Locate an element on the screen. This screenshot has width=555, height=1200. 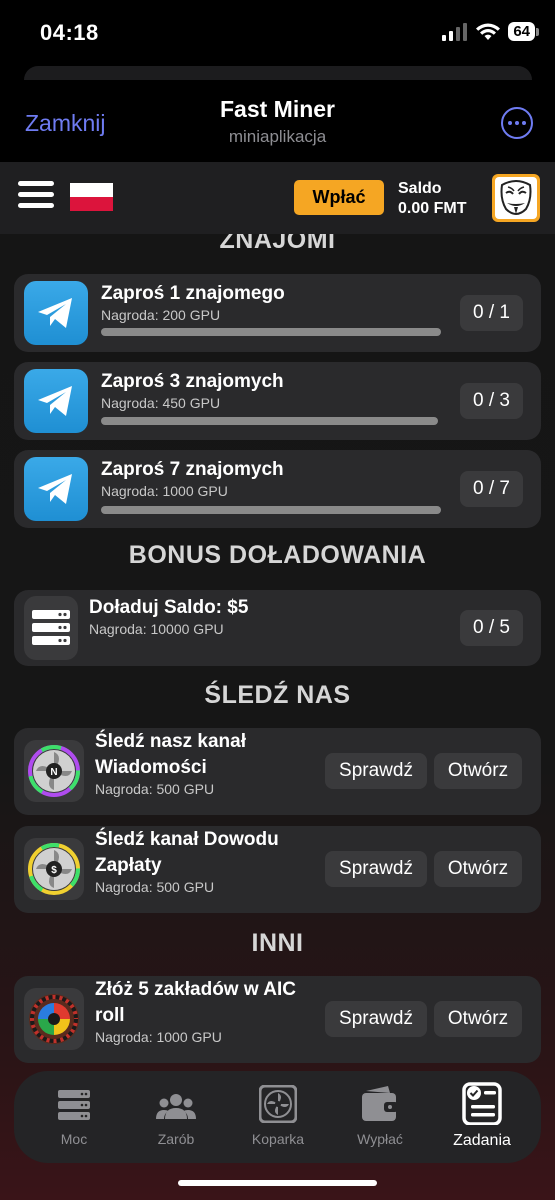
task-counter: 0 / 1 is located at coordinates (491, 313).